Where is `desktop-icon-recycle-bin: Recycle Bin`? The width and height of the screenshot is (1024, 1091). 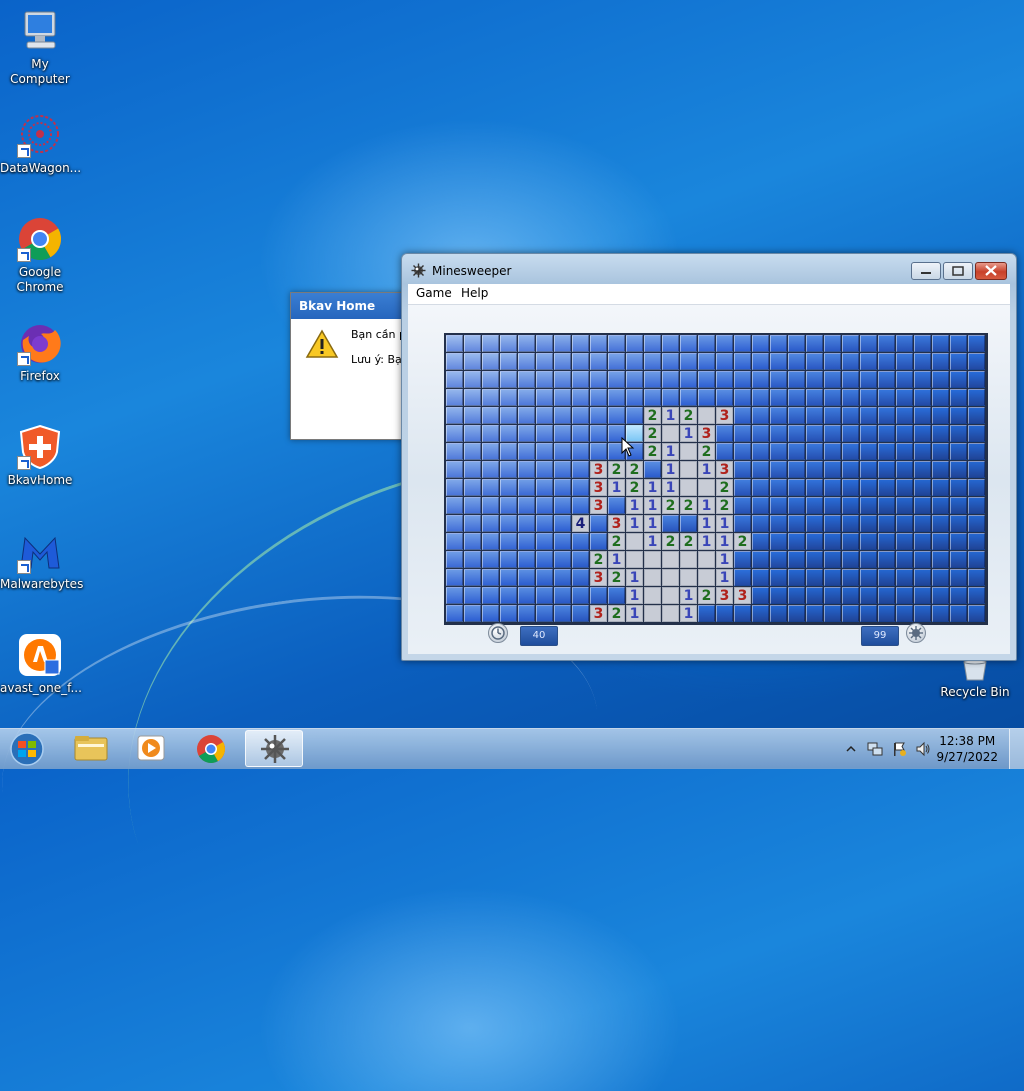 desktop-icon-recycle-bin: Recycle Bin is located at coordinates (975, 679).